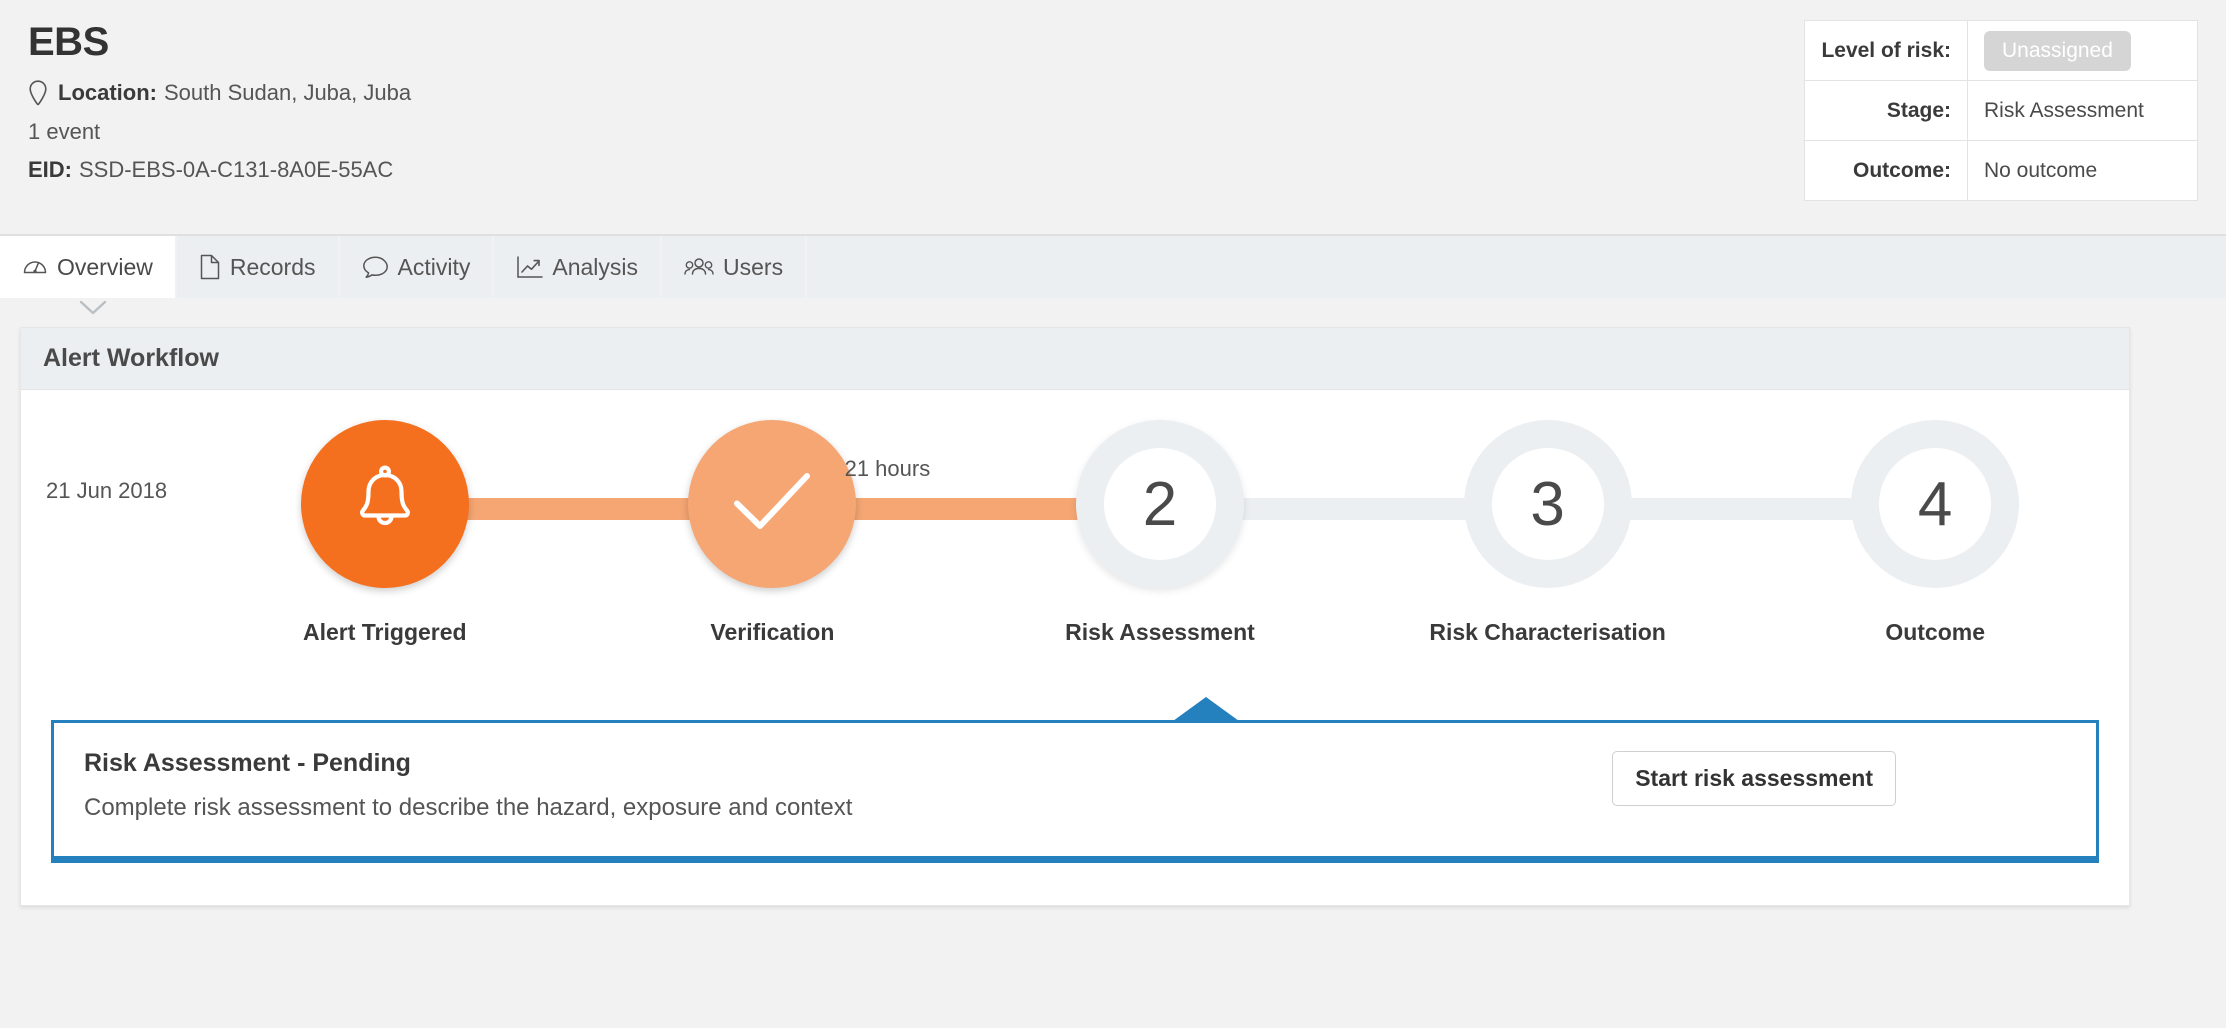 The image size is (2226, 1028). What do you see at coordinates (107, 92) in the screenshot?
I see `location-label: Location:` at bounding box center [107, 92].